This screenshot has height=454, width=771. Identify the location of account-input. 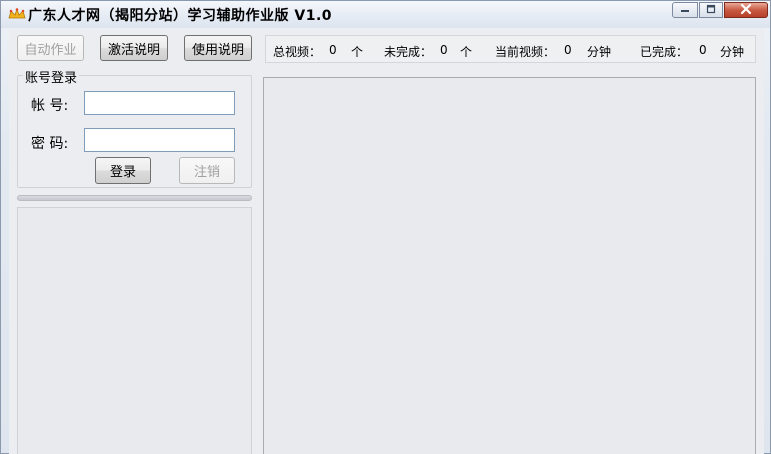
(159, 103).